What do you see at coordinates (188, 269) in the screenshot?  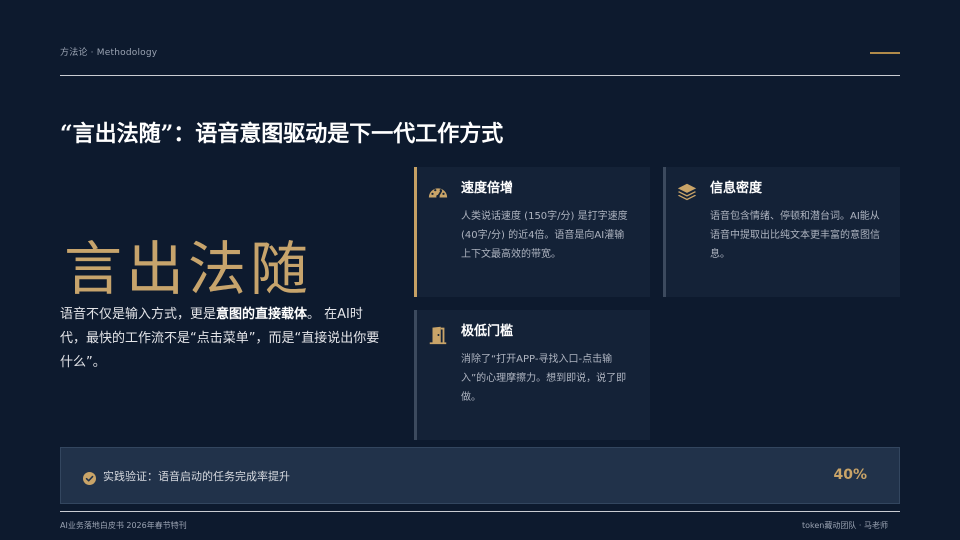 I see `big-heading: 言出法随` at bounding box center [188, 269].